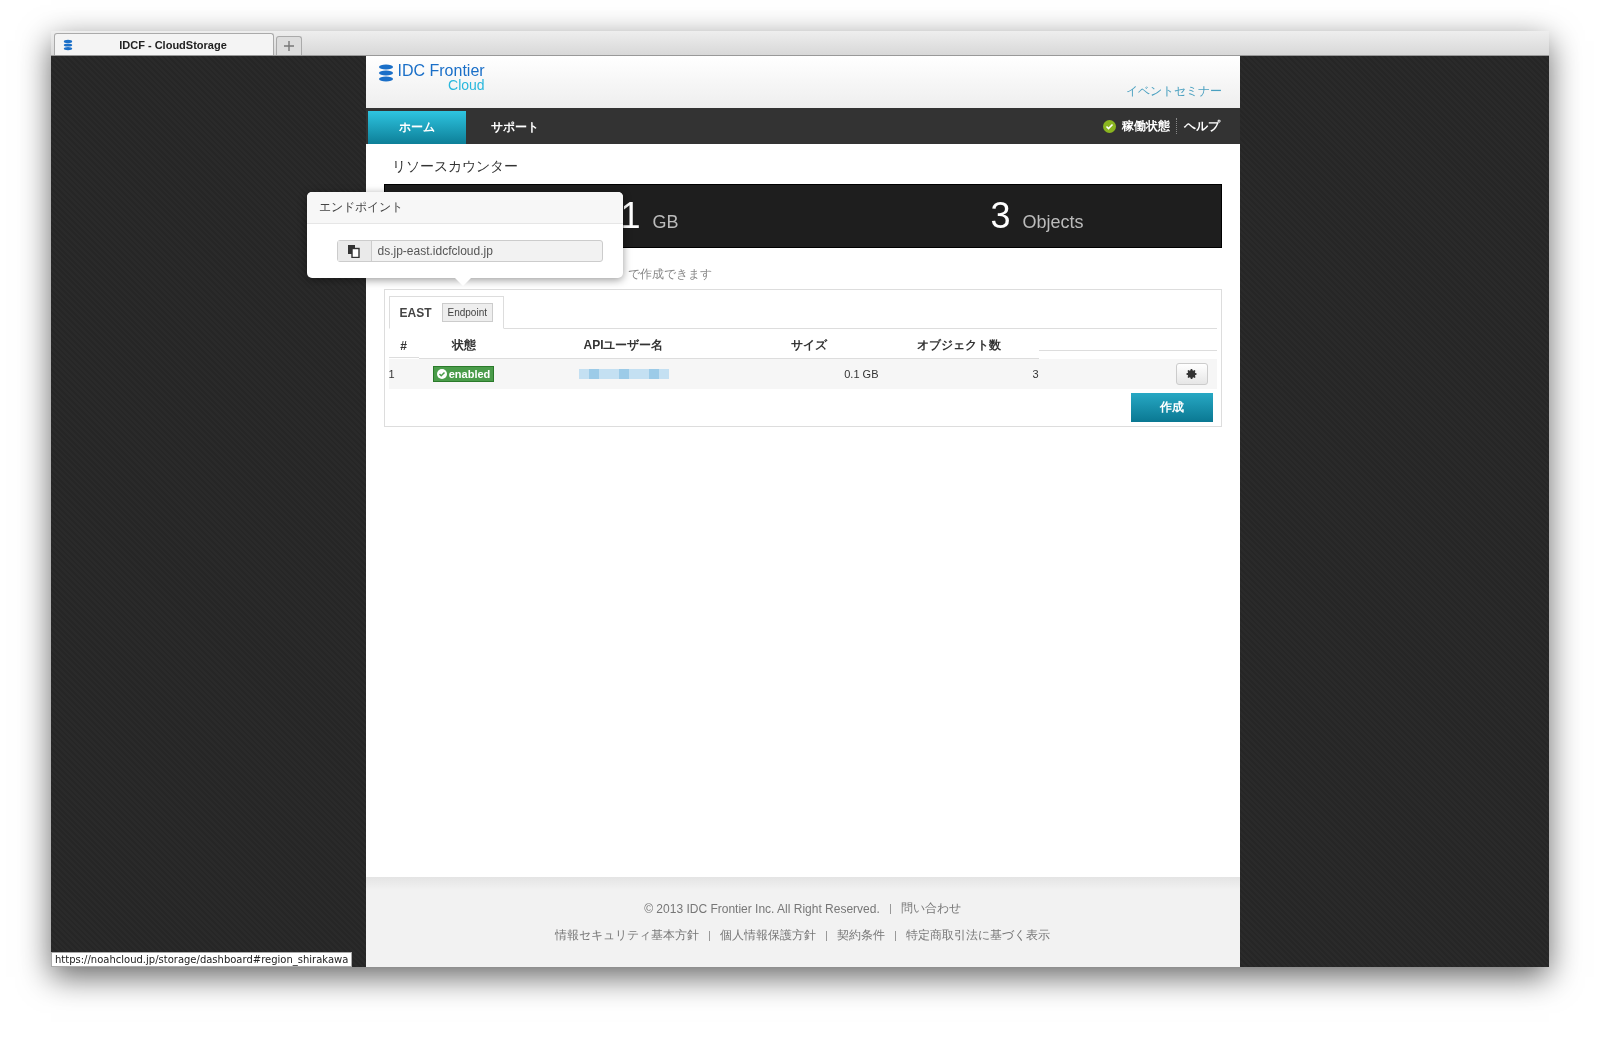  What do you see at coordinates (486, 251) in the screenshot?
I see `endpoint-field: ds.jp-east.idcfcloud.jp` at bounding box center [486, 251].